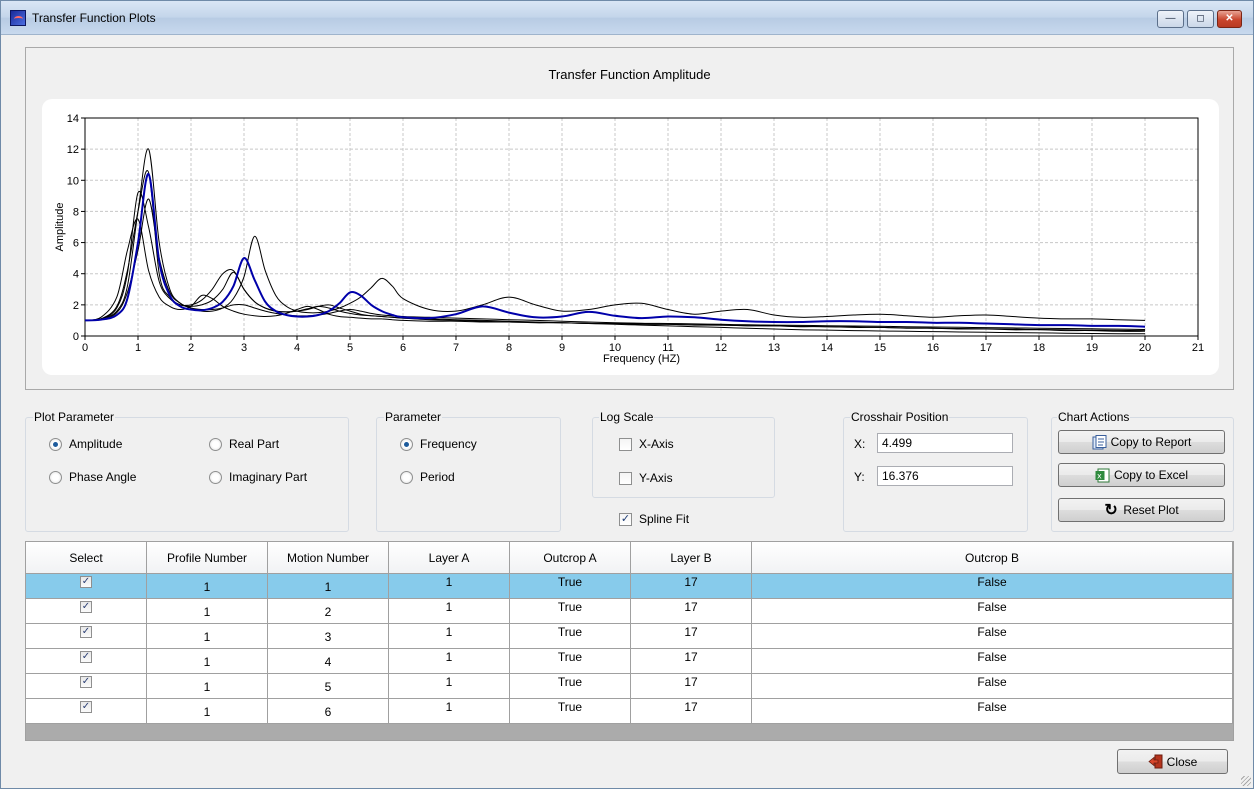 Image resolution: width=1254 pixels, height=789 pixels. Describe the element at coordinates (328, 636) in the screenshot. I see `cell-motion: 3` at that location.